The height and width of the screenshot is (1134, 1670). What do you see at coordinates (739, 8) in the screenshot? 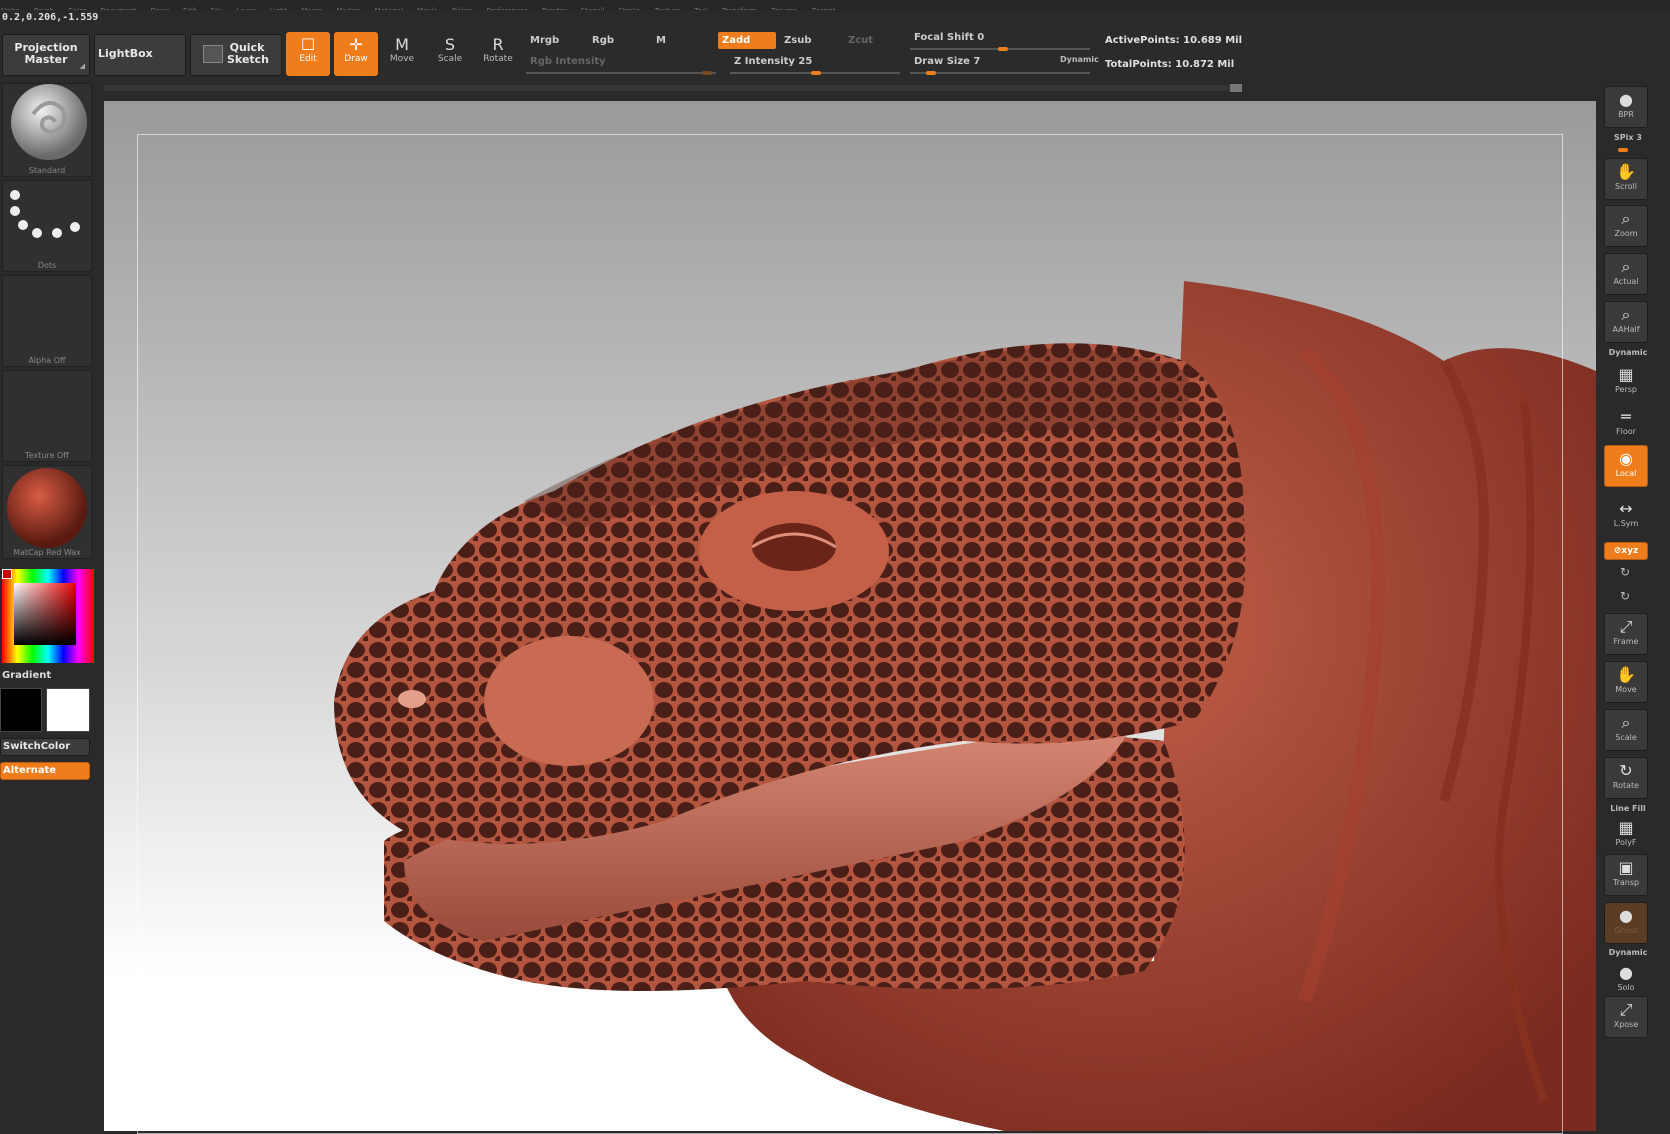
I see `menu-item: Transform` at bounding box center [739, 8].